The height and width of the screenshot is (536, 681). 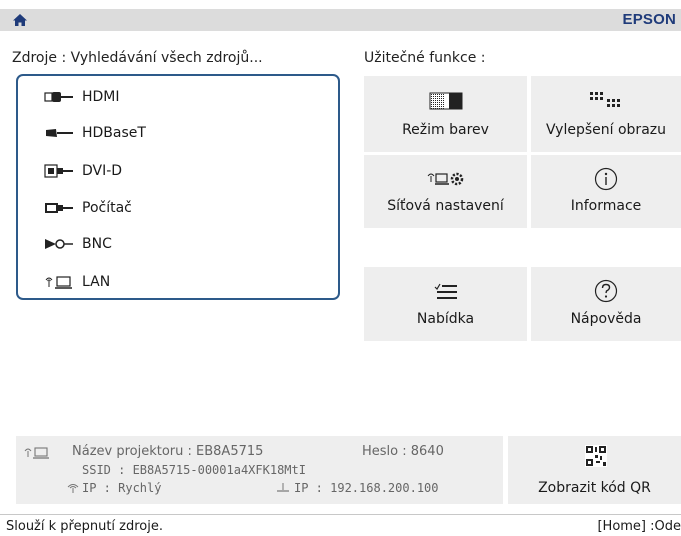 What do you see at coordinates (594, 488) in the screenshot?
I see `qr-label: Zobrazit kód QR` at bounding box center [594, 488].